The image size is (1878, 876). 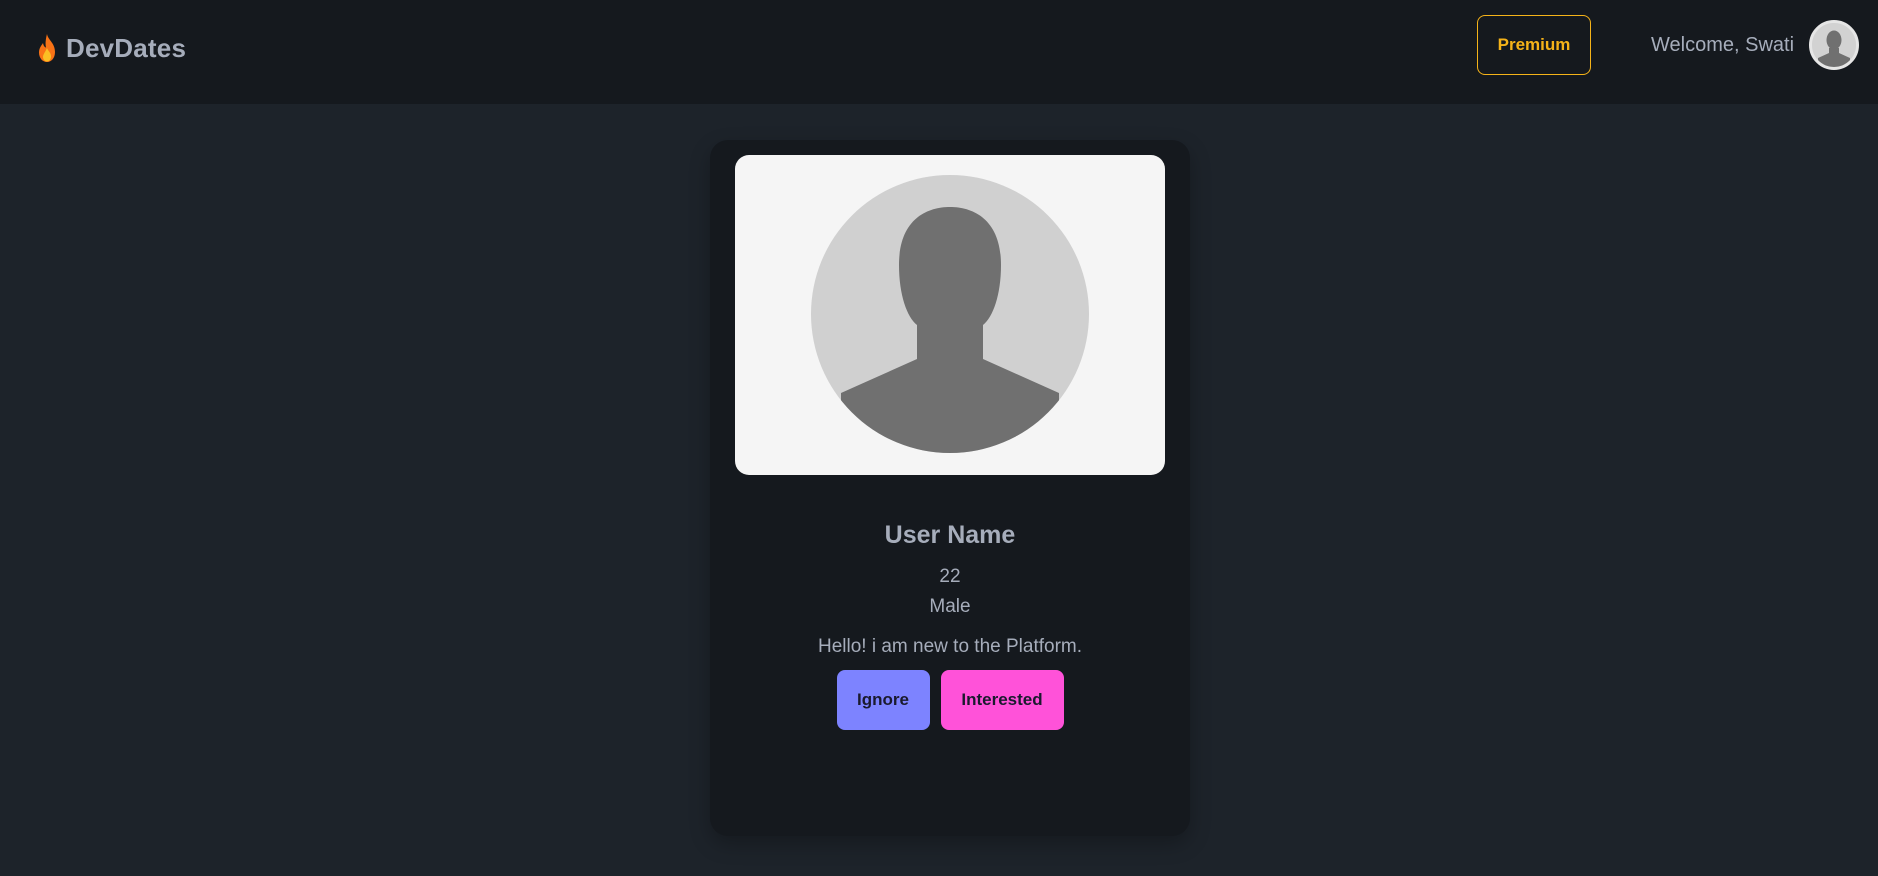 I want to click on profile-age: 22, so click(x=950, y=576).